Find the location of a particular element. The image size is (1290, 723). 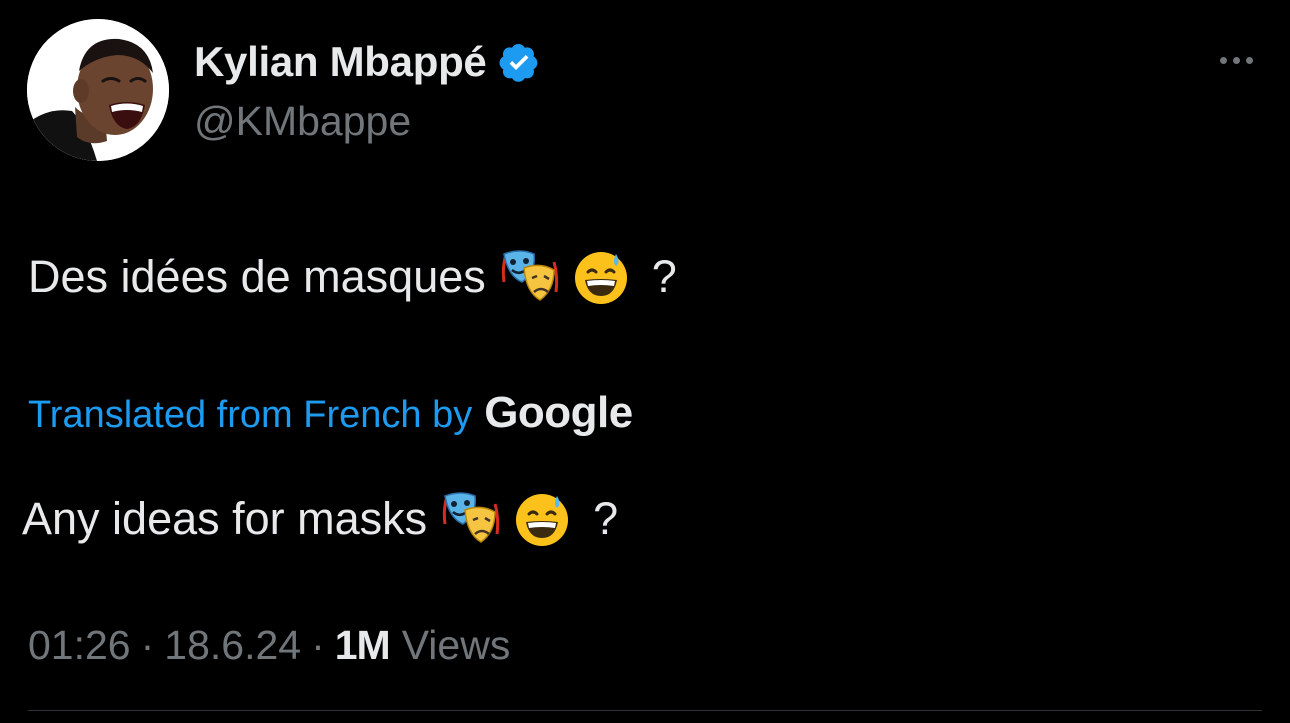

more-horizontal-icon is located at coordinates (1223, 60).